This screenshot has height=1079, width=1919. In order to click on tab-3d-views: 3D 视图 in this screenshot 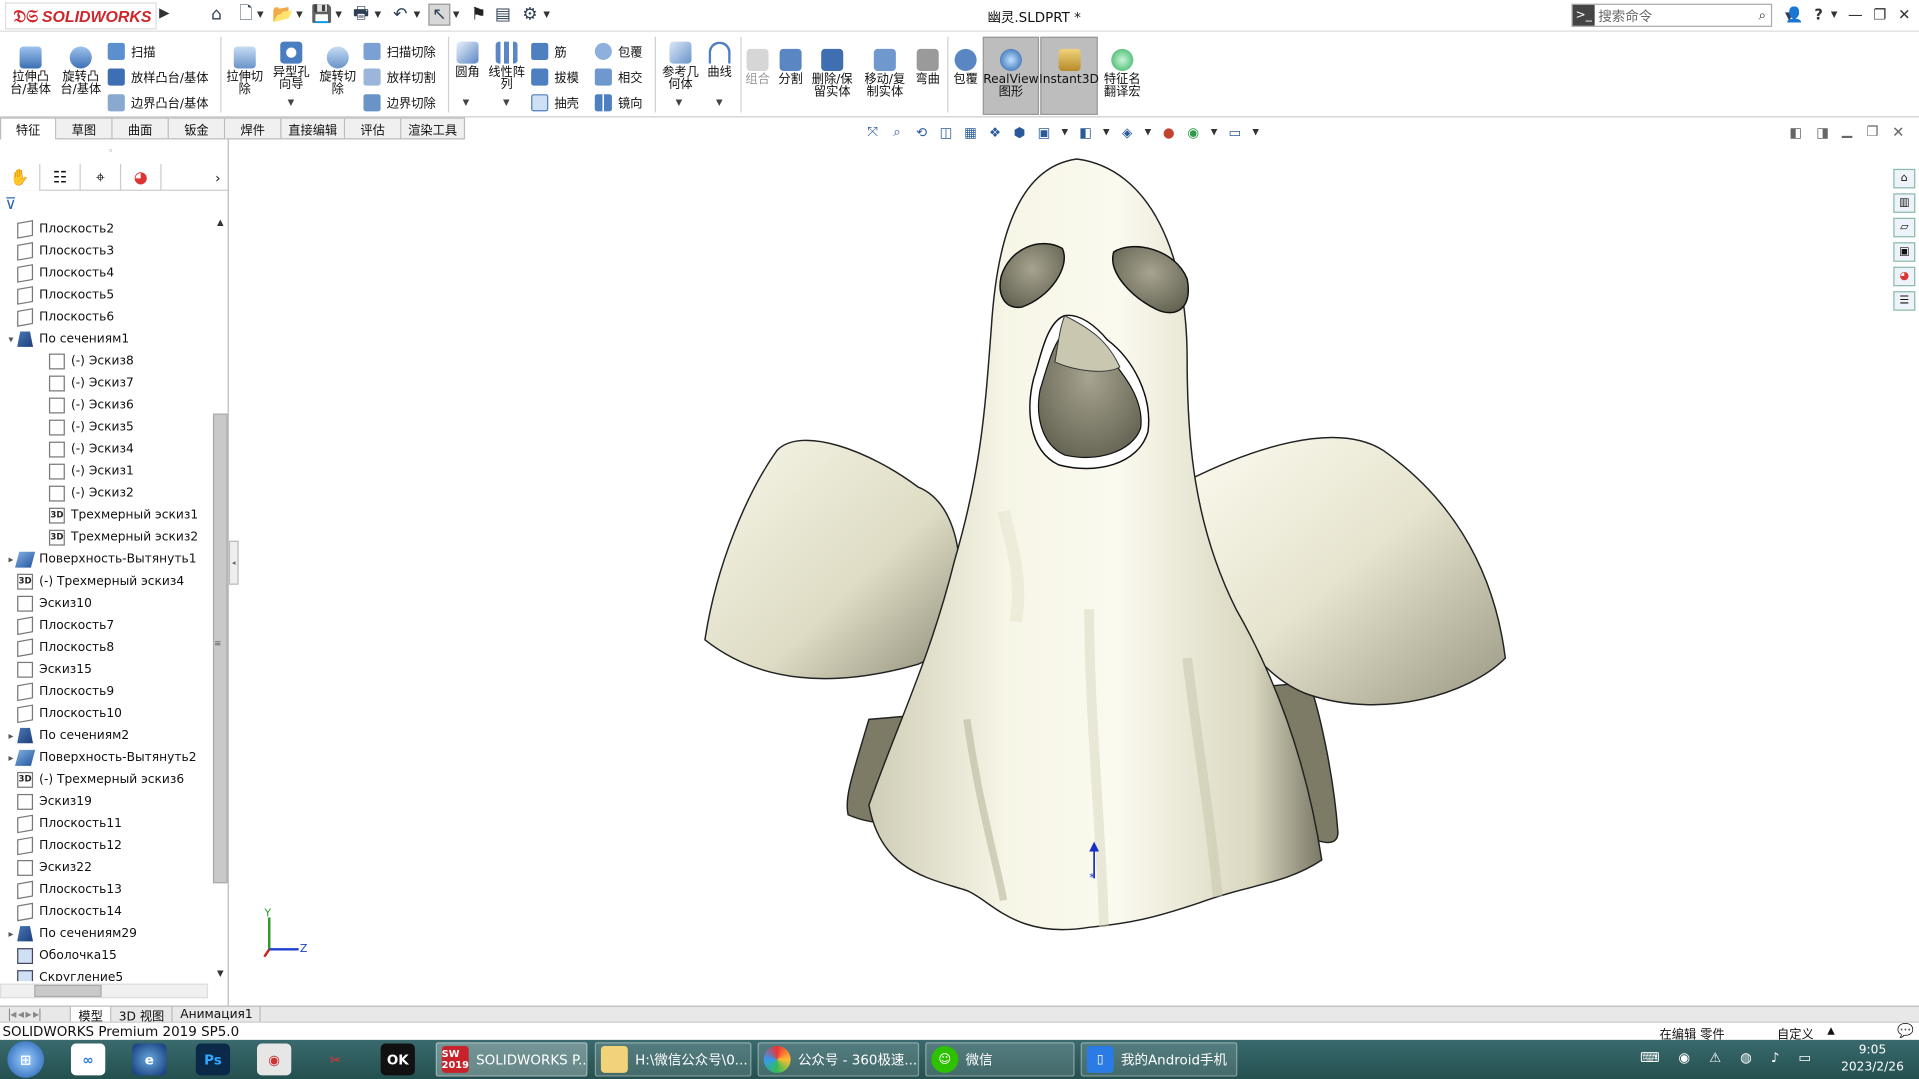, I will do `click(142, 1015)`.